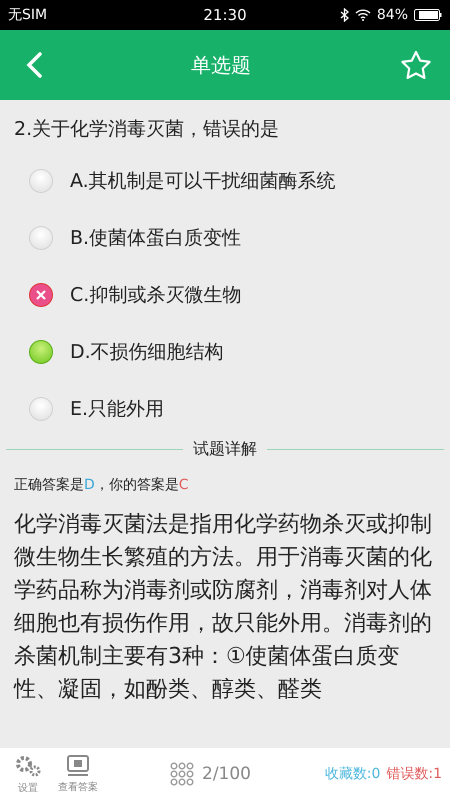 This screenshot has width=450, height=800. I want to click on page-title: 单选题, so click(221, 65).